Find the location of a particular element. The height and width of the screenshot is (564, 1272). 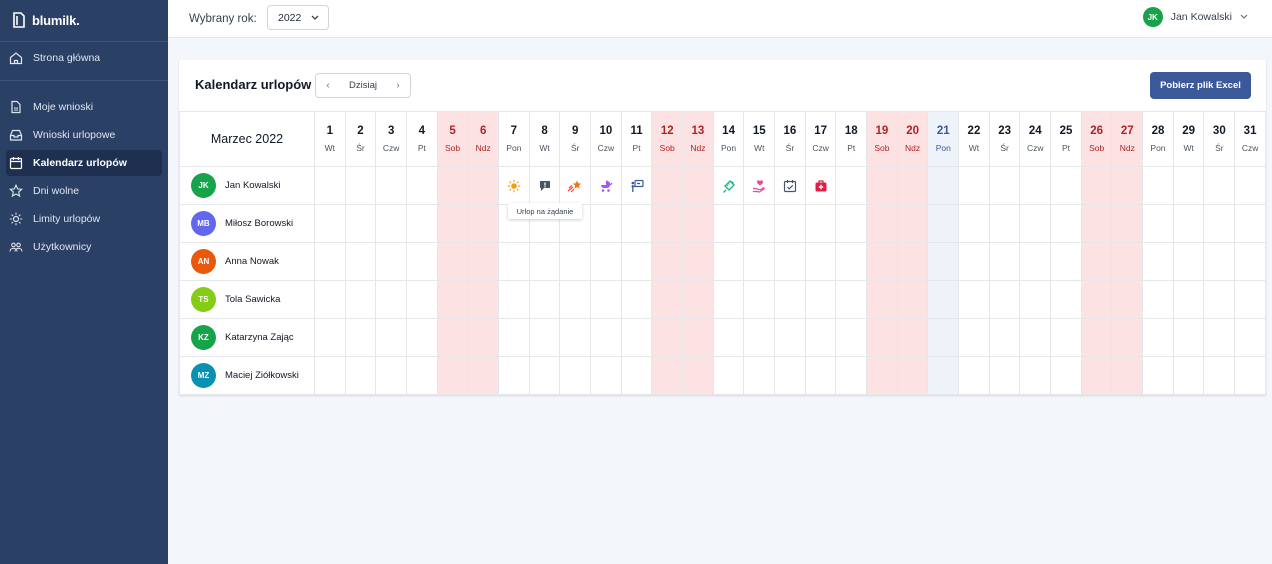

syringe-icon is located at coordinates (729, 186).